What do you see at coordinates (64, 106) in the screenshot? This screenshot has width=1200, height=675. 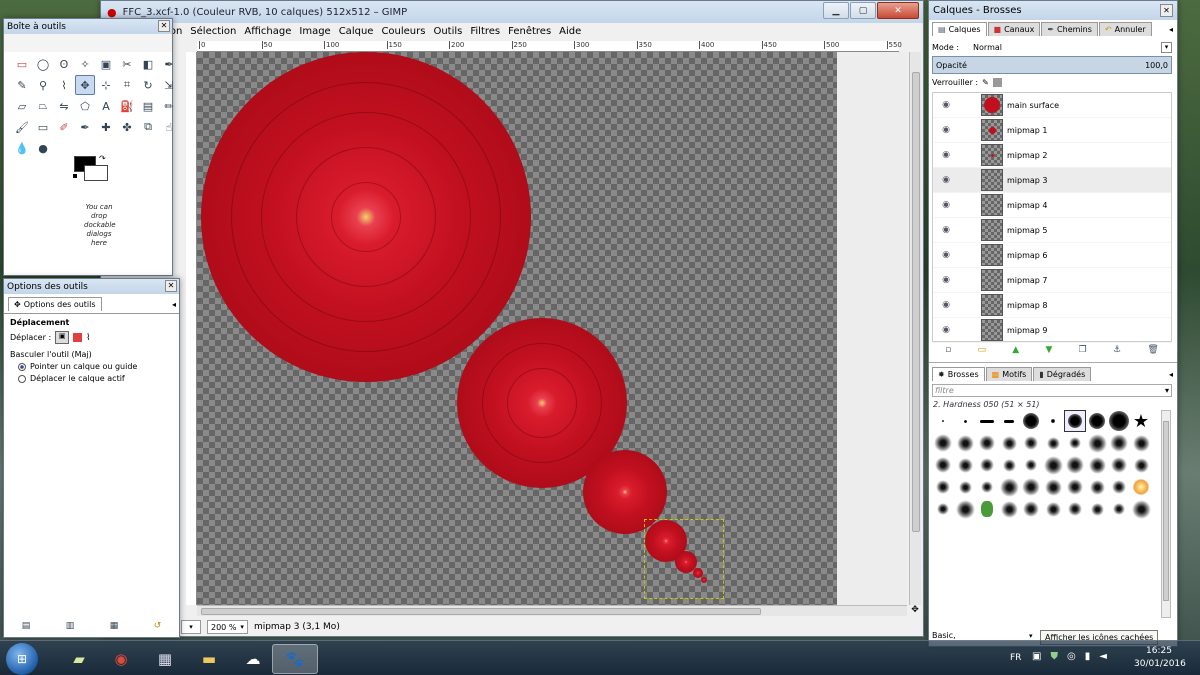 I see `flip-icon: ⇋` at bounding box center [64, 106].